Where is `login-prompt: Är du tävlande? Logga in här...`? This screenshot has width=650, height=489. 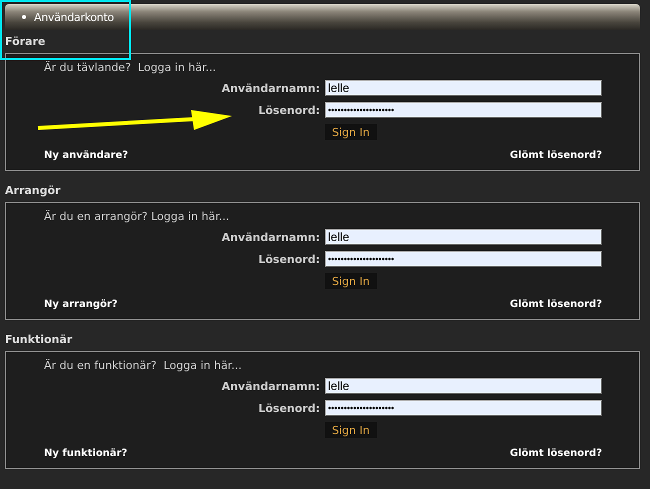
login-prompt: Är du tävlande? Logga in här... is located at coordinates (131, 67).